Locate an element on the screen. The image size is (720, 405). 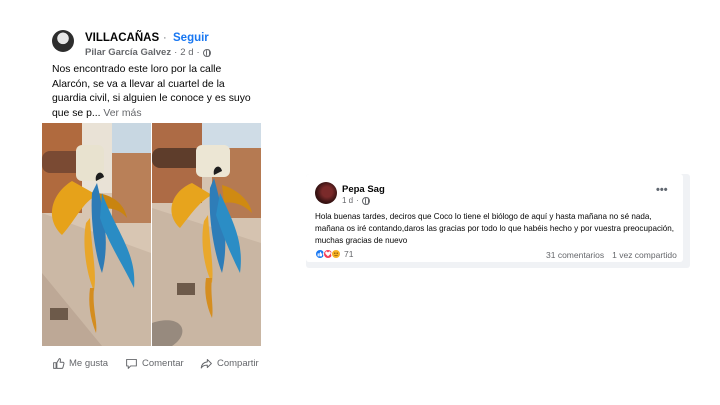
share-icon is located at coordinates (206, 363).